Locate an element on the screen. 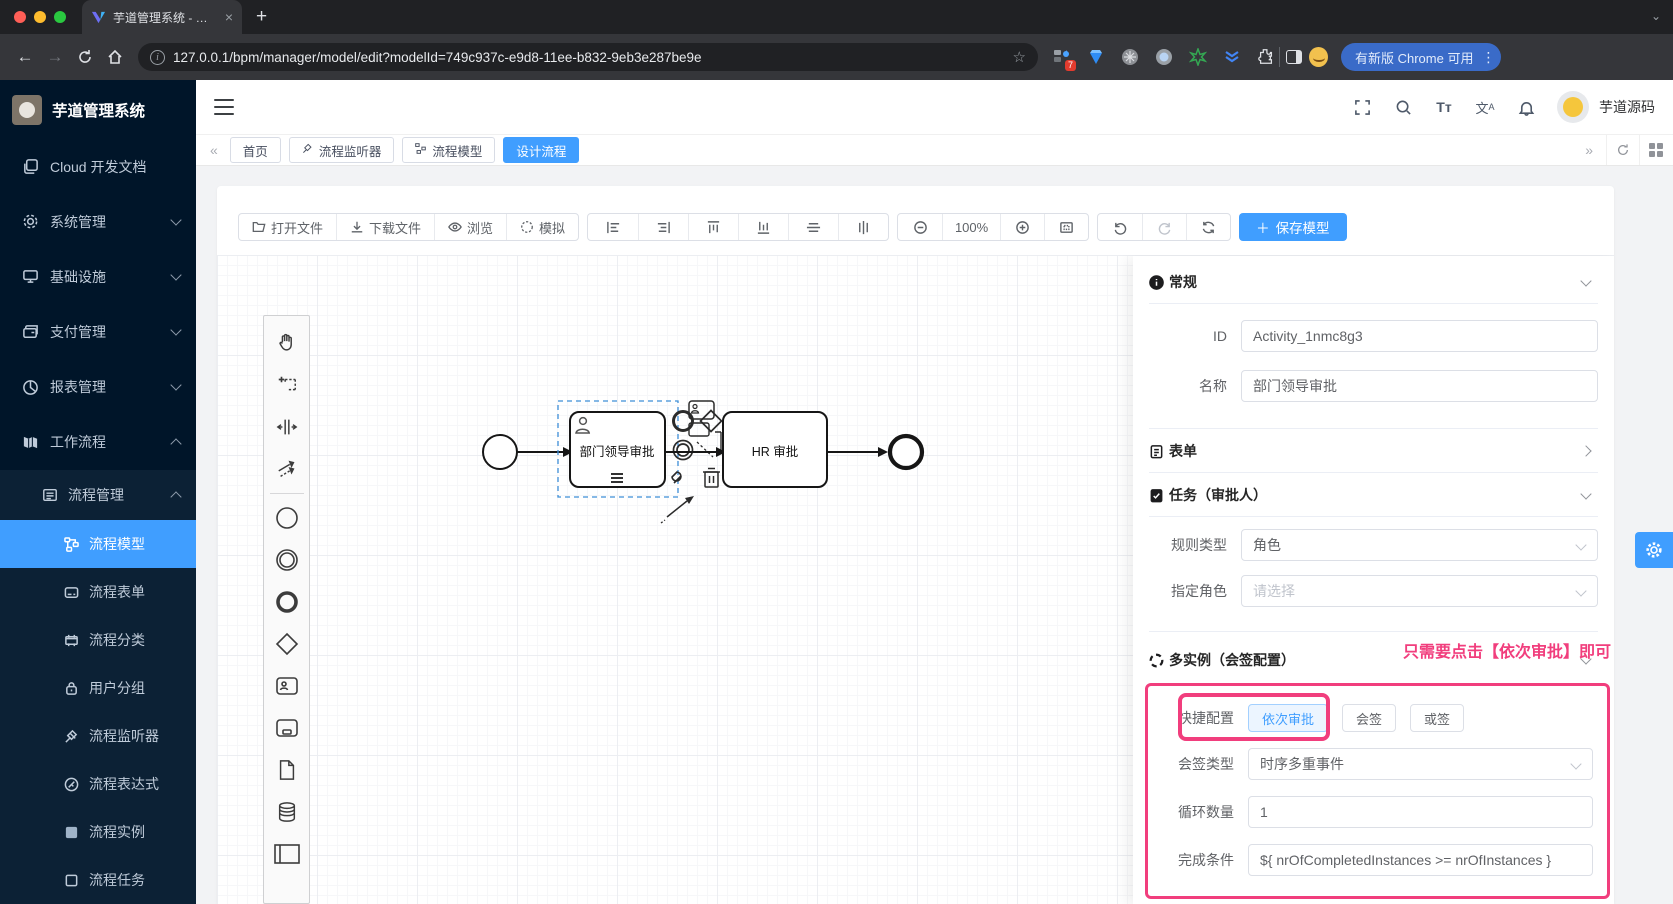 The height and width of the screenshot is (904, 1673). sidebar-item-process-expression: 流程表达式 is located at coordinates (98, 784).